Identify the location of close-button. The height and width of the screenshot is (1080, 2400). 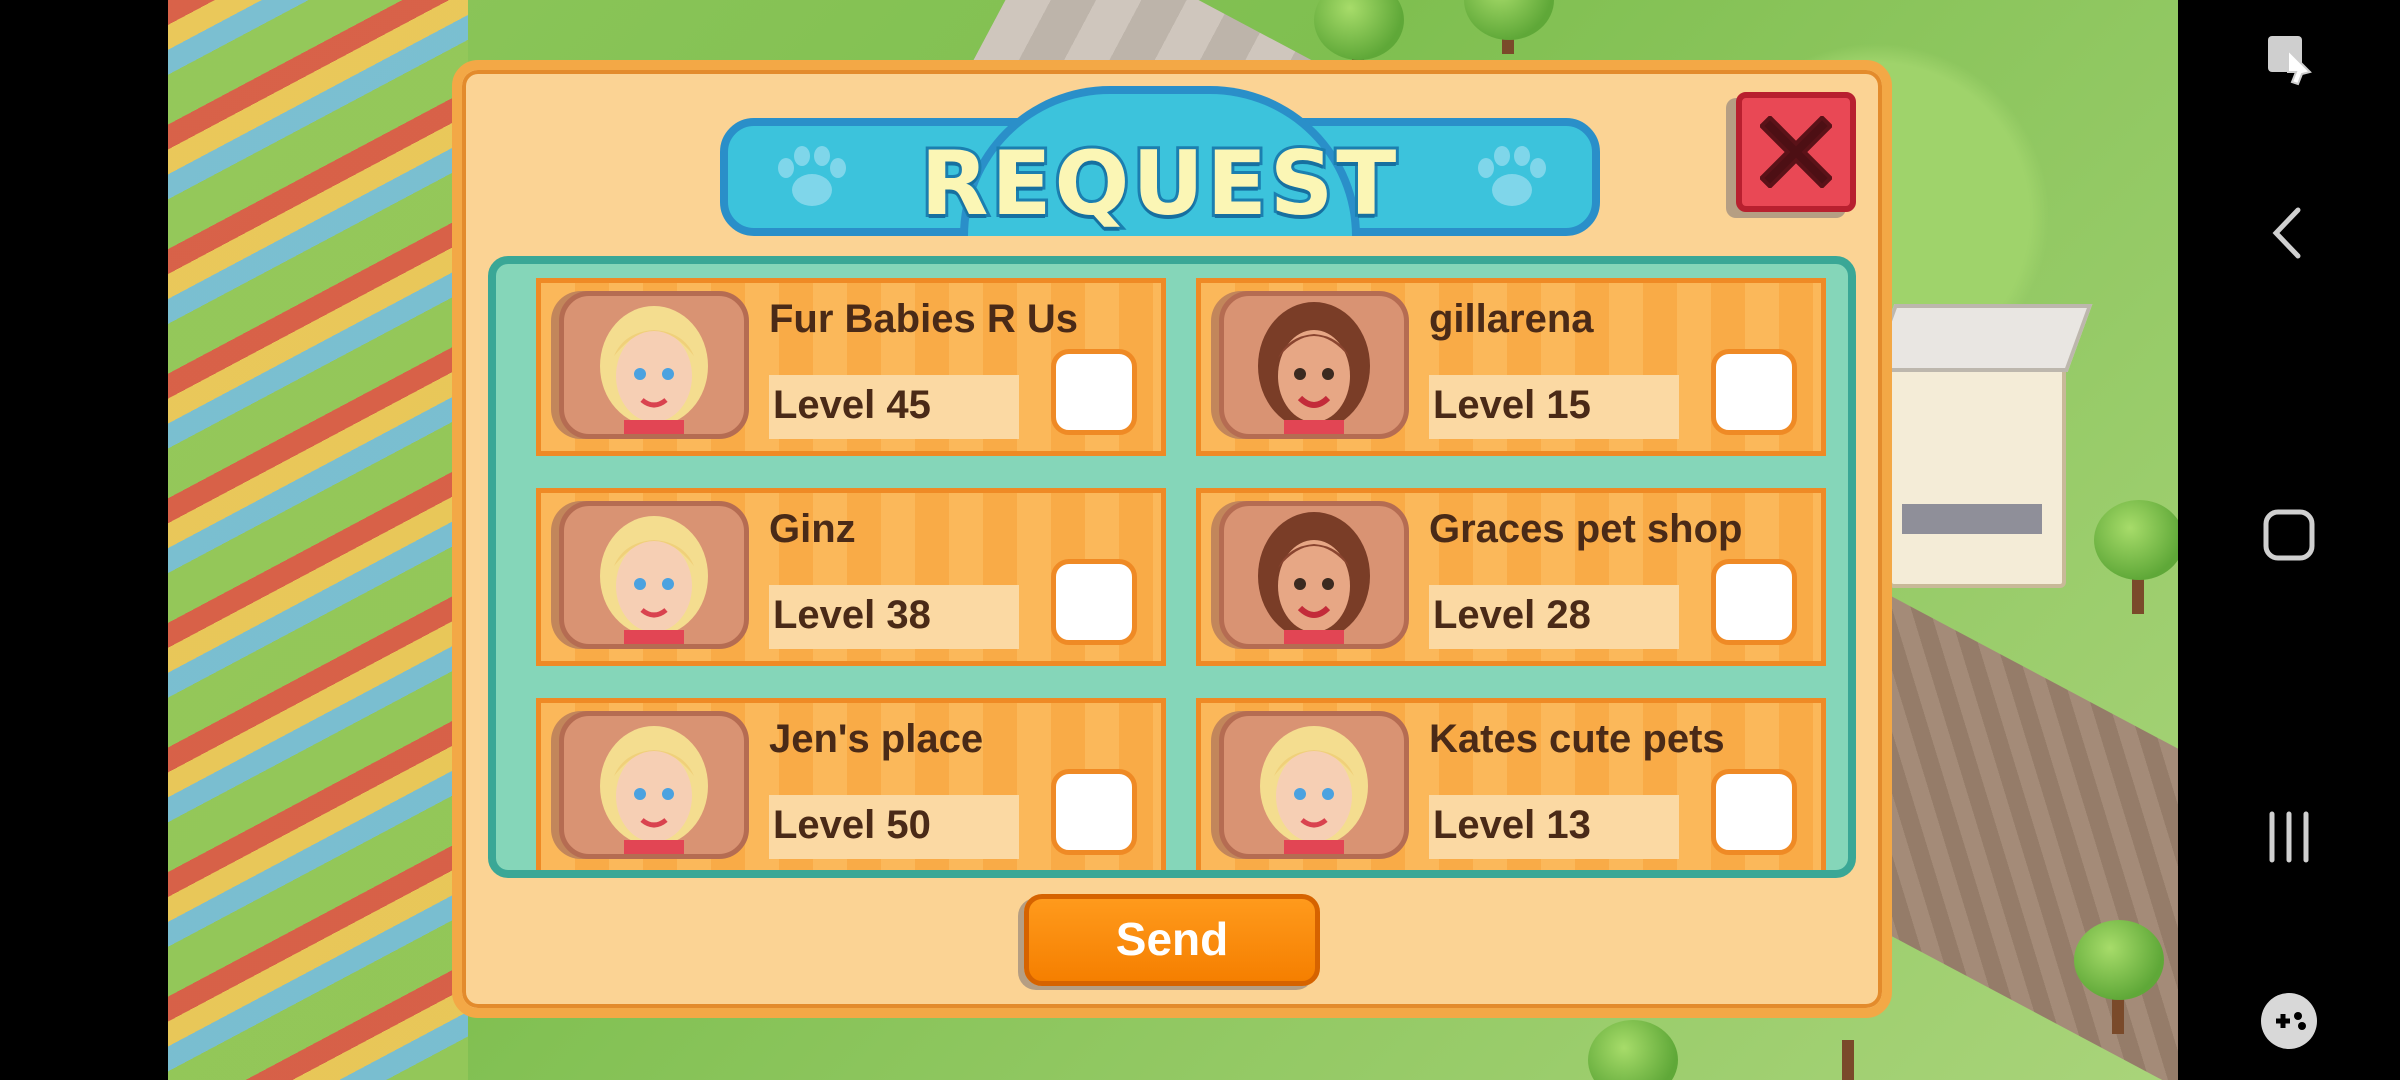
(1796, 152).